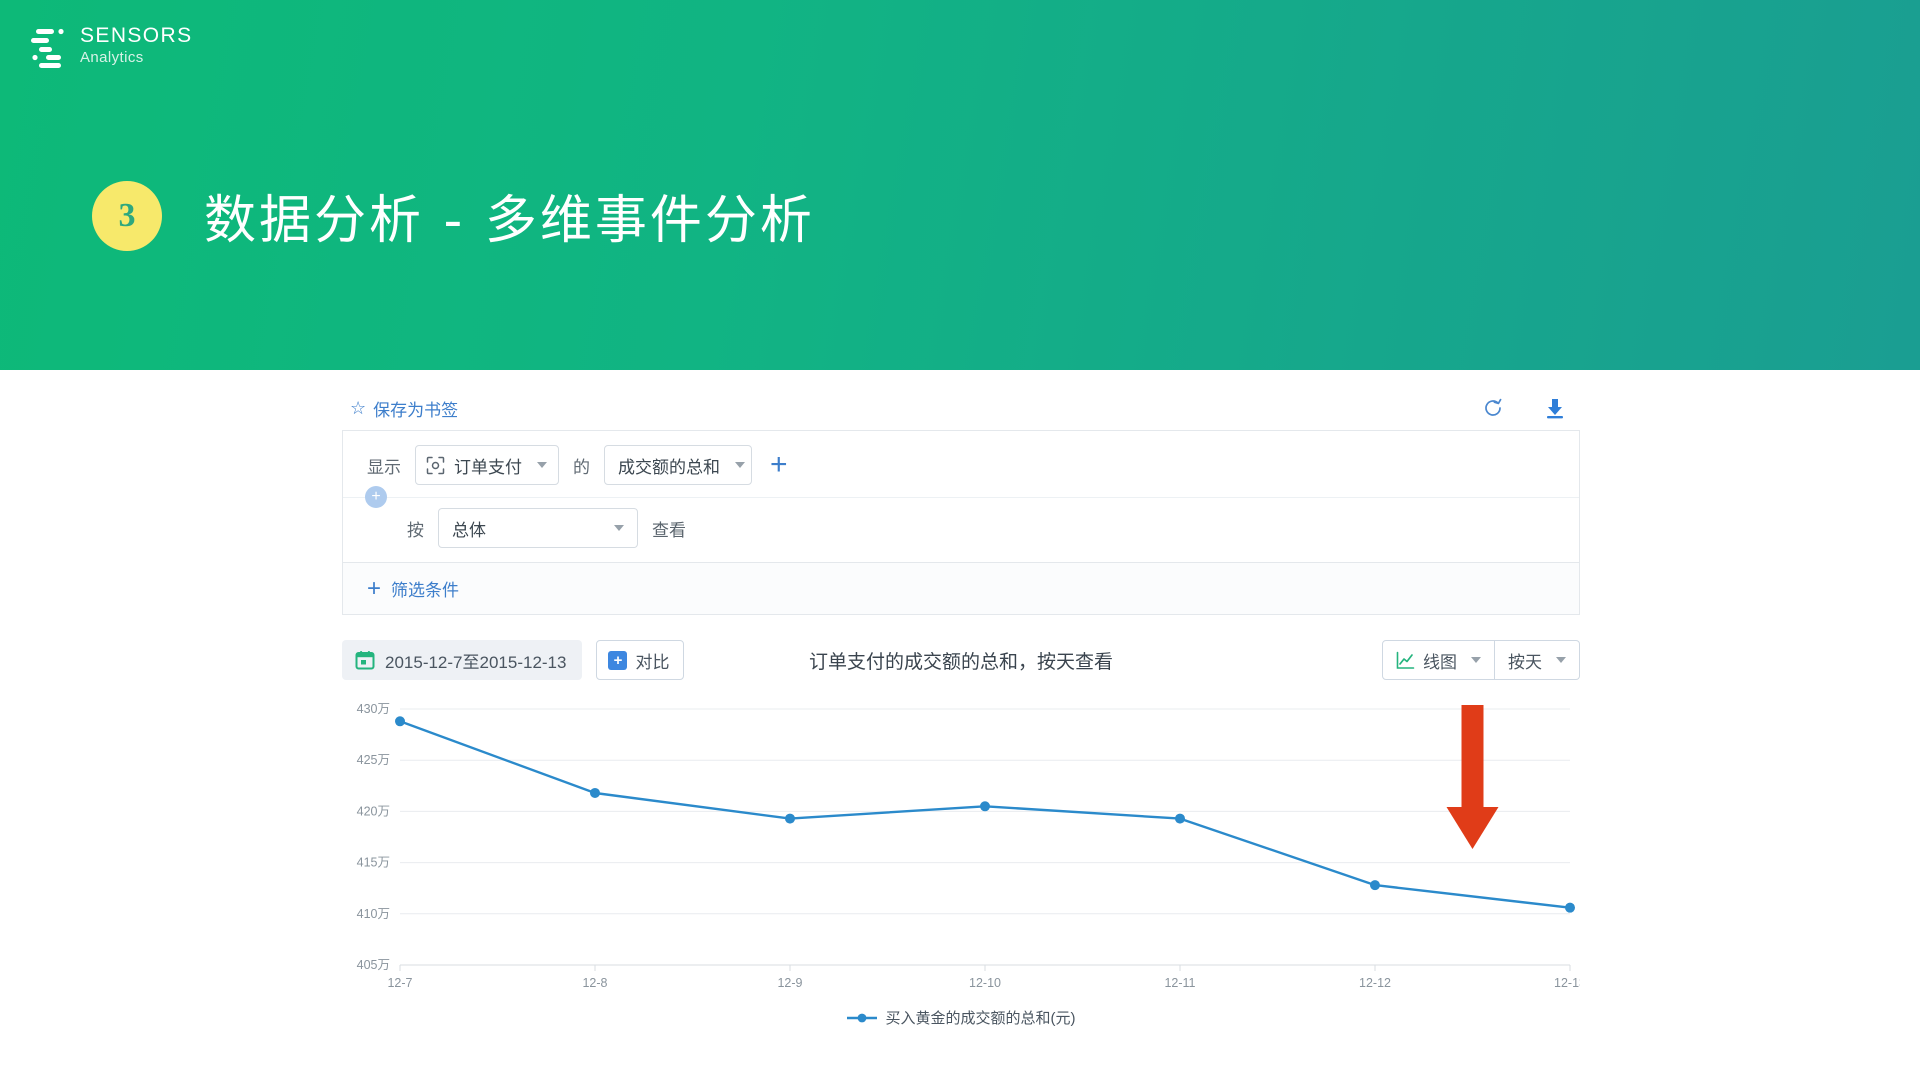 The height and width of the screenshot is (1080, 1920). Describe the element at coordinates (961, 408) in the screenshot. I see `panel-toolbar: ☆ 保存为书签` at that location.